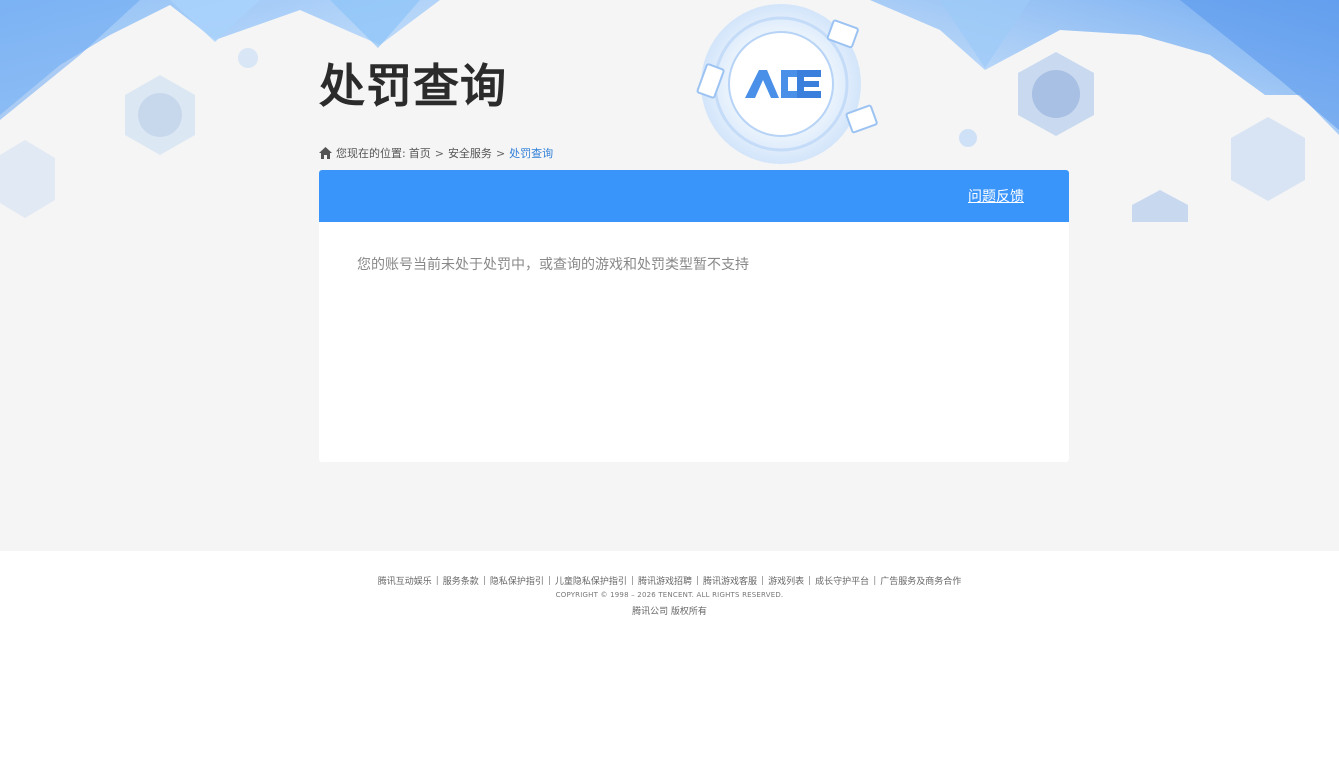  I want to click on breadcrumb-prefix: 您现在的位置:, so click(371, 153).